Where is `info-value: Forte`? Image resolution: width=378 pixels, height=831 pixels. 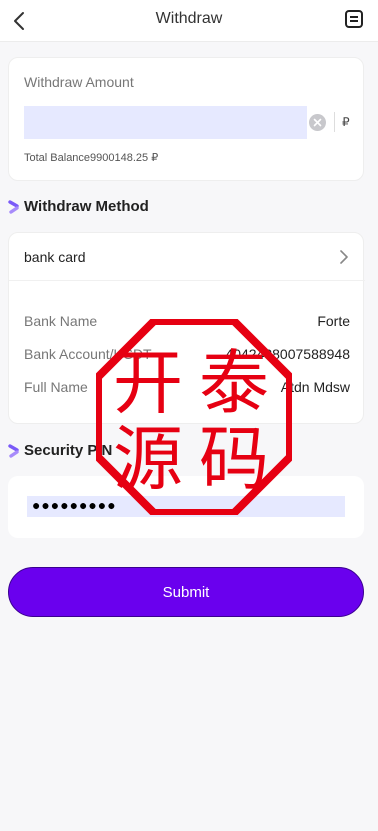
info-value: Forte is located at coordinates (333, 321).